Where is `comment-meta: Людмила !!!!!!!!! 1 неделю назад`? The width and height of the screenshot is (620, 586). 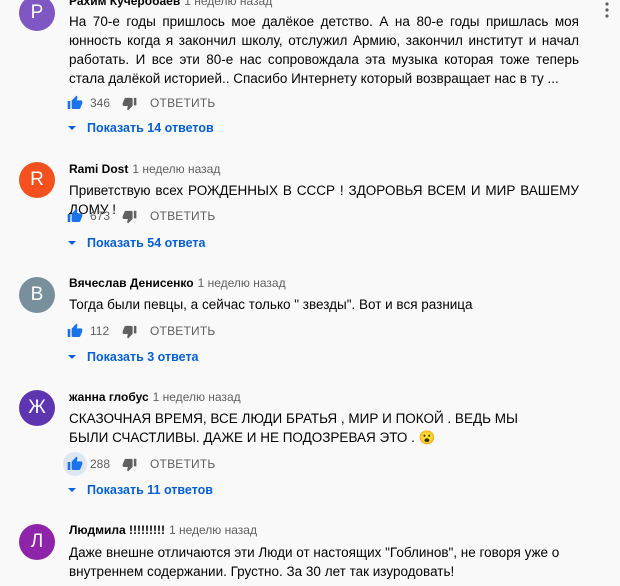
comment-meta: Людмила !!!!!!!!! 1 неделю назад is located at coordinates (163, 530).